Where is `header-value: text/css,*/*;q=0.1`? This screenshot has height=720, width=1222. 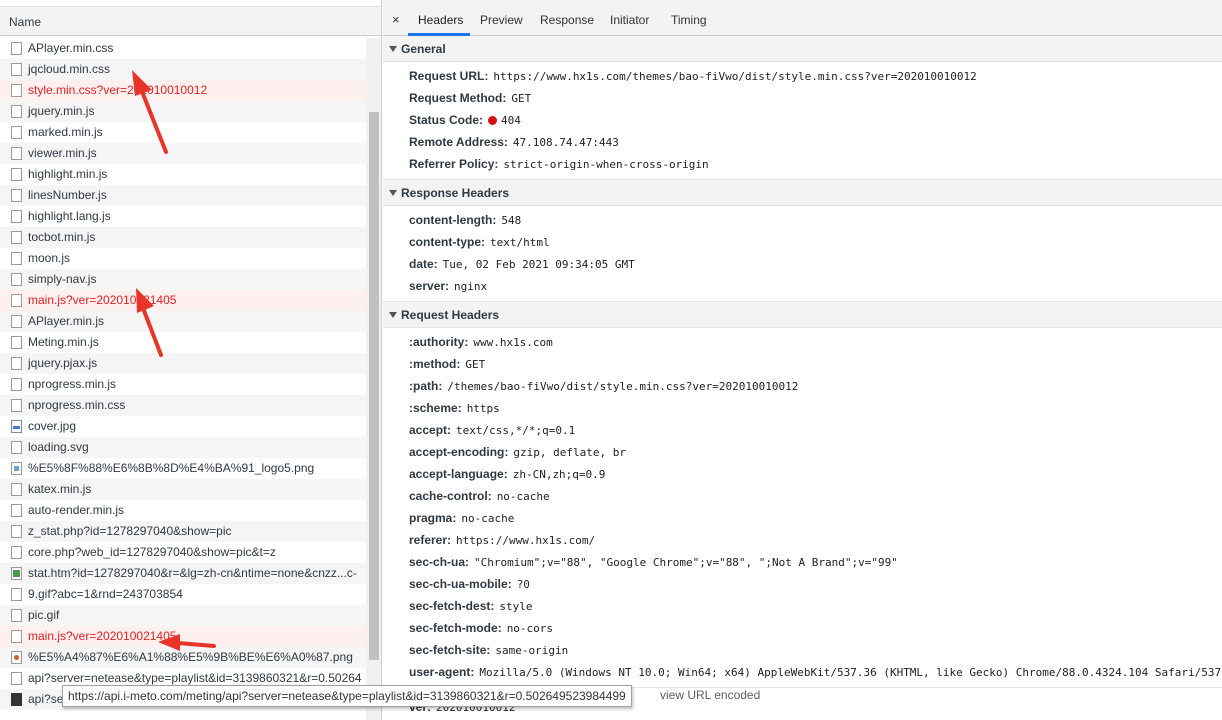
header-value: text/css,*/*;q=0.1 is located at coordinates (516, 430).